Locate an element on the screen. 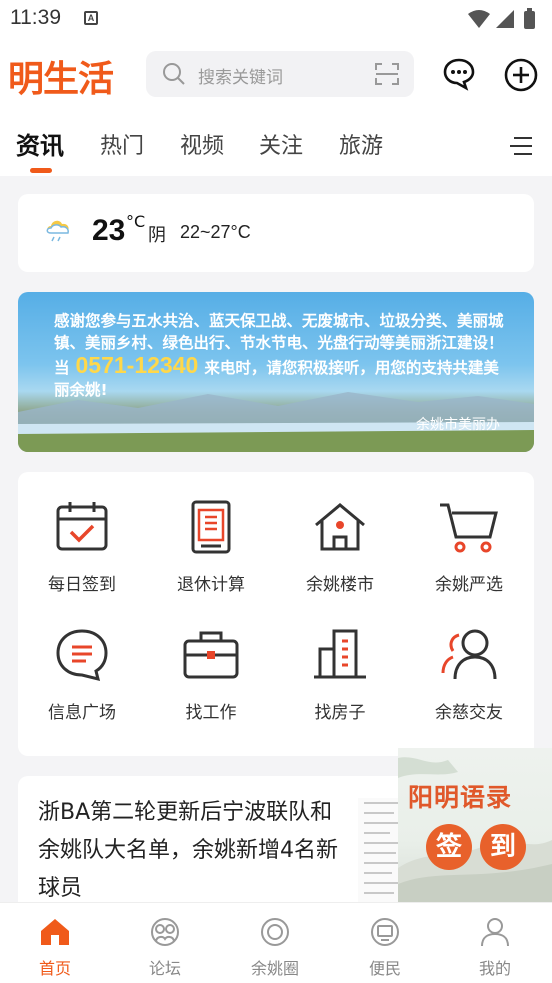 The height and width of the screenshot is (983, 552). service-daily-checkin: 每日签到 is located at coordinates (82, 545).